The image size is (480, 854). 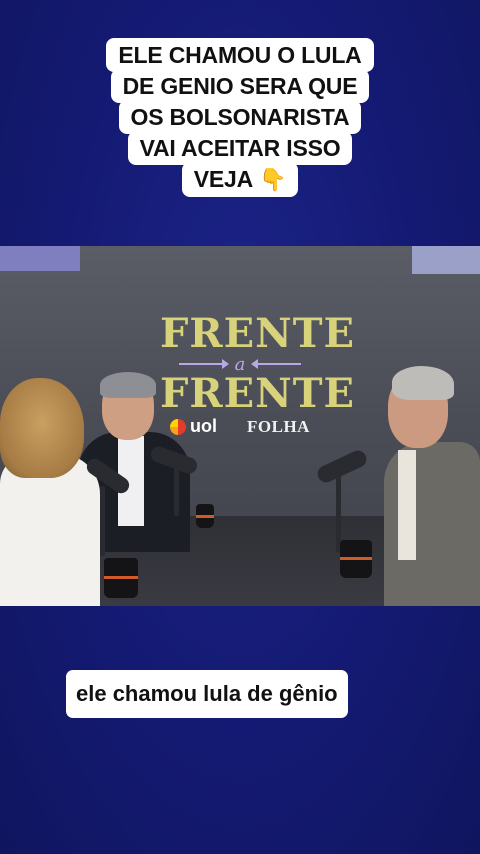 I want to click on uol-brand-text: uol, so click(x=204, y=426).